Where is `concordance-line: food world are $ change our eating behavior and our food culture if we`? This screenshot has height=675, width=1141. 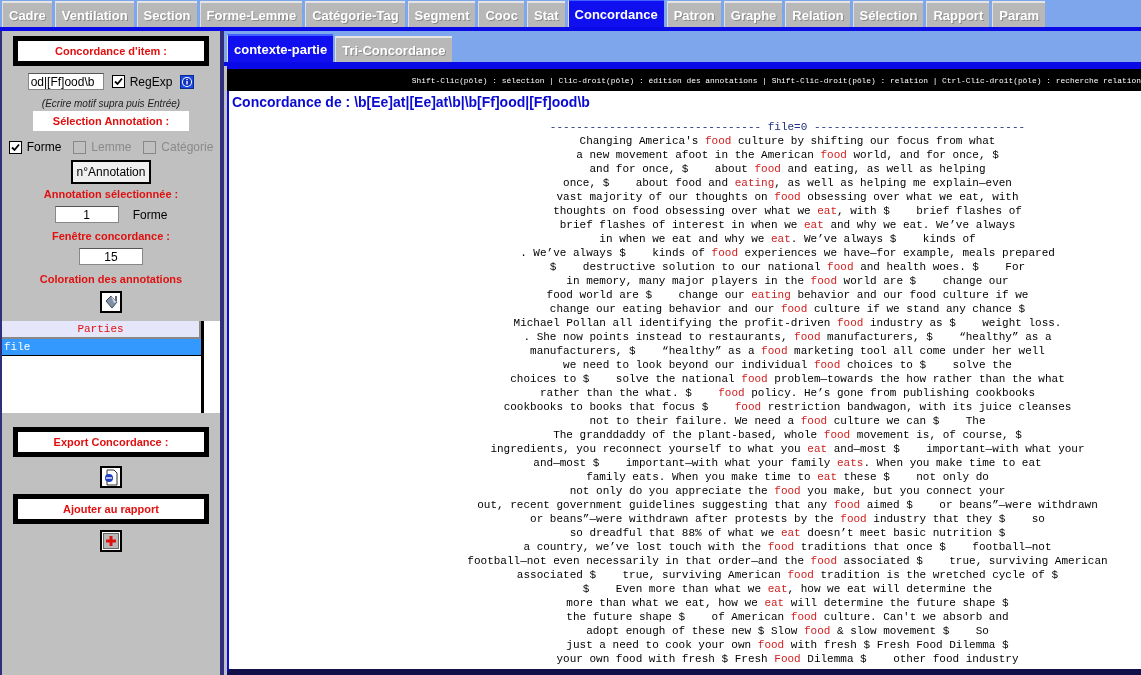
concordance-line: food world are $ change our eating behavior and our food culture if we is located at coordinates (787, 295).